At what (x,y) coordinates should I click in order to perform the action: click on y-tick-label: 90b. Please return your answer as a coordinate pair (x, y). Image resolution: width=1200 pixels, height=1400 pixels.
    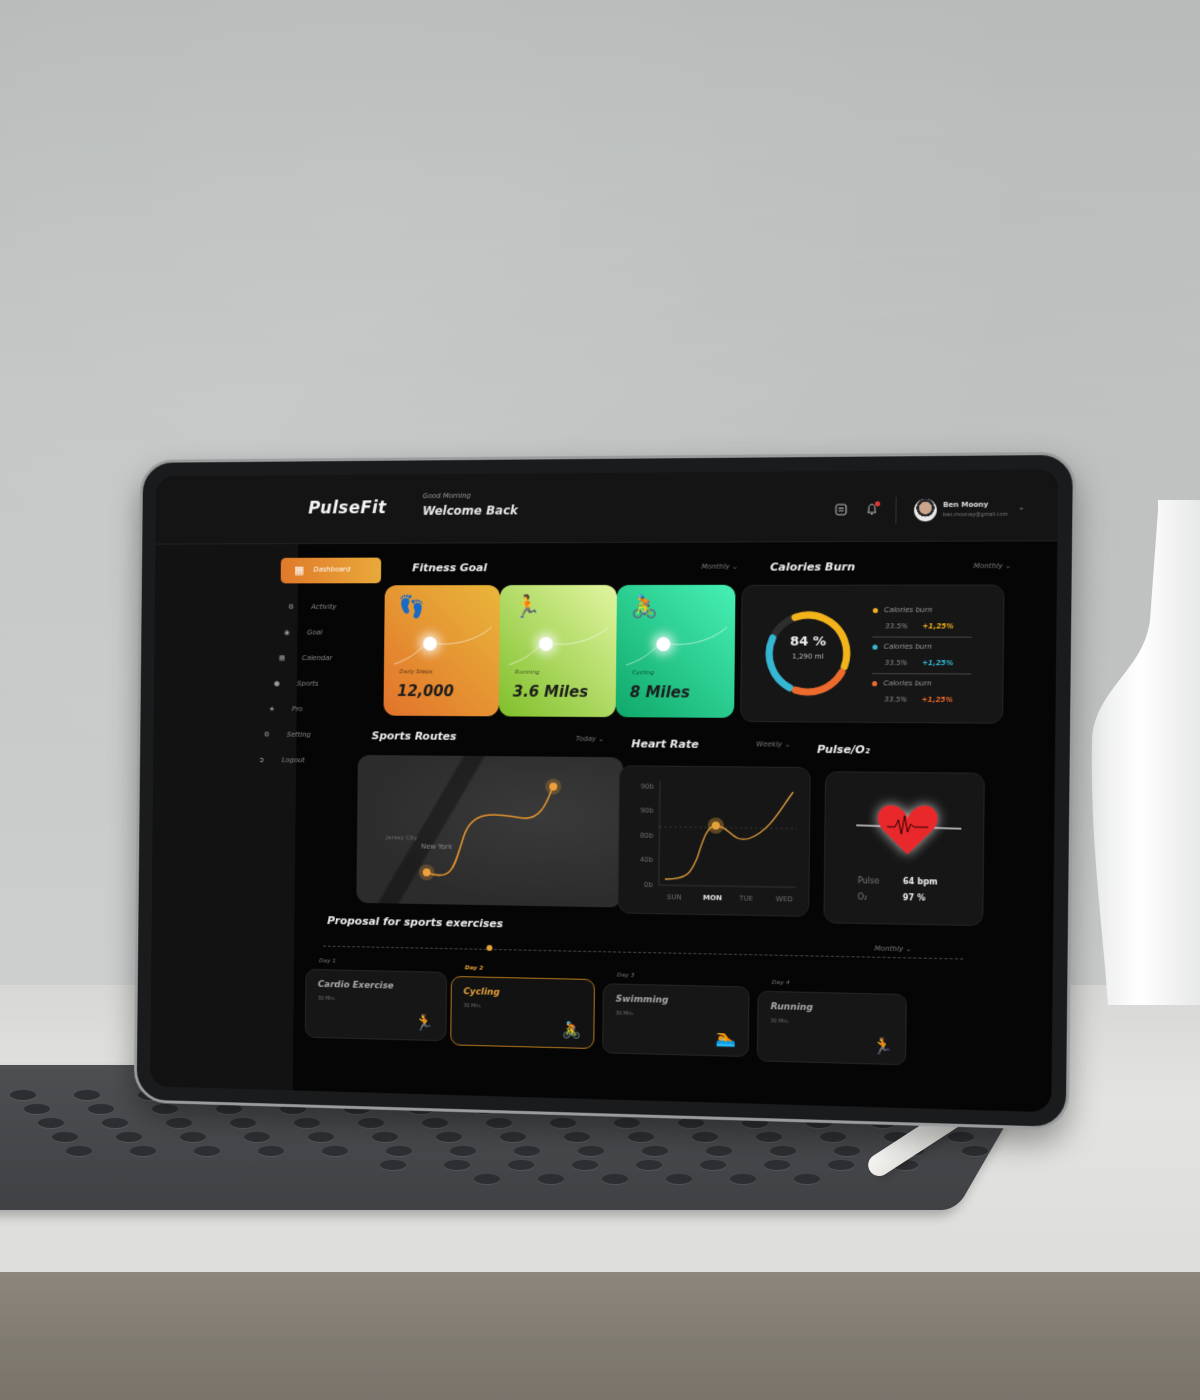
    Looking at the image, I should click on (646, 811).